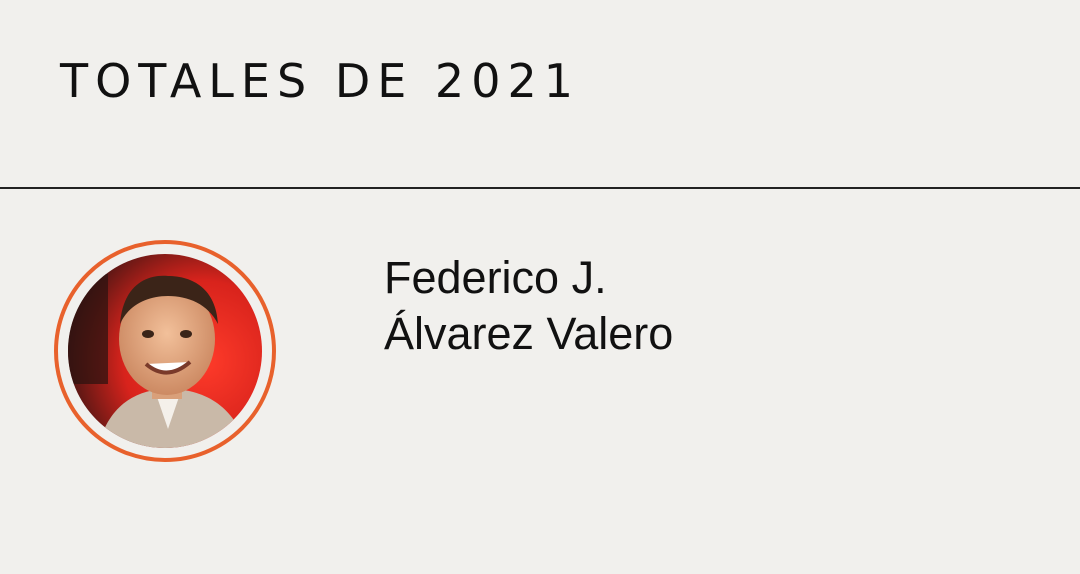  Describe the element at coordinates (528, 306) in the screenshot. I see `author-name: Federico J. Álvarez Valero` at that location.